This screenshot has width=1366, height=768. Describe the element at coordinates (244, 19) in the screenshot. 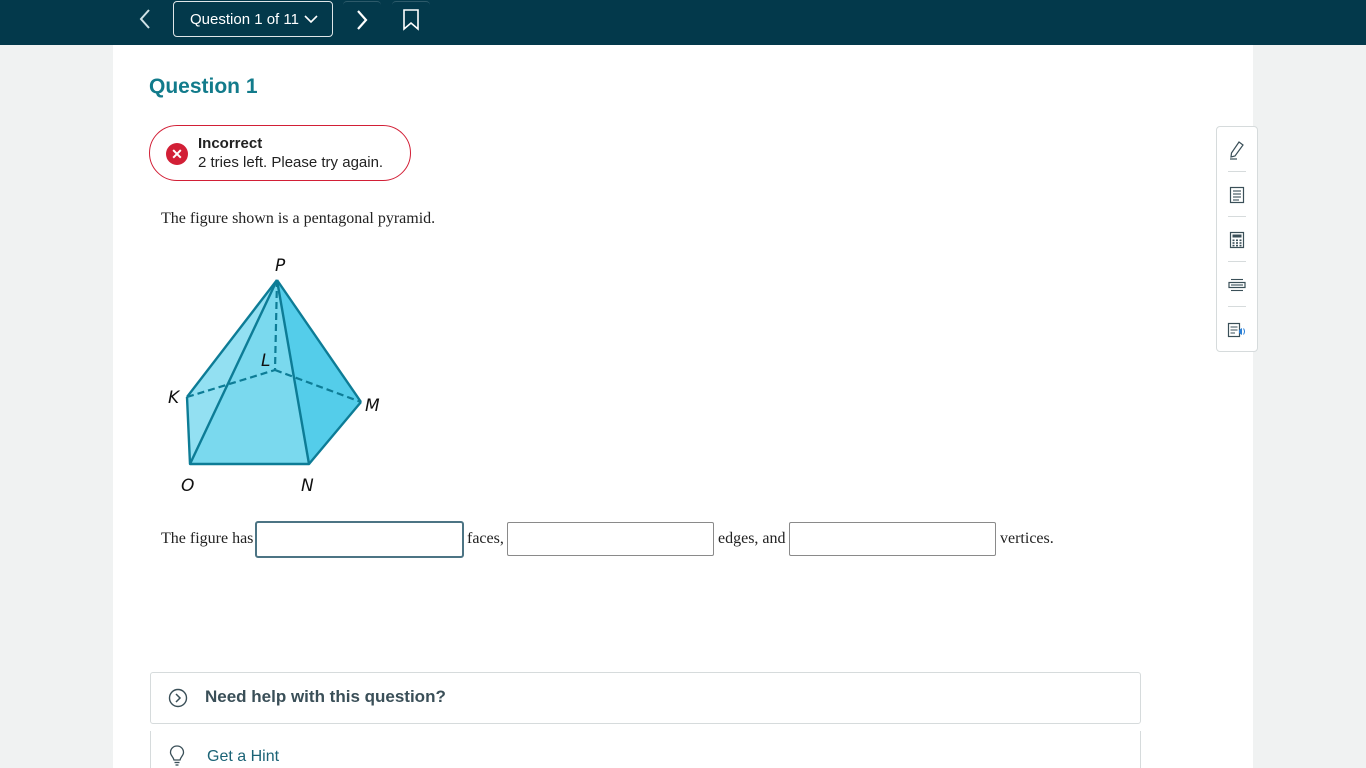

I see `question-selector-label: Question 1 of 11` at that location.